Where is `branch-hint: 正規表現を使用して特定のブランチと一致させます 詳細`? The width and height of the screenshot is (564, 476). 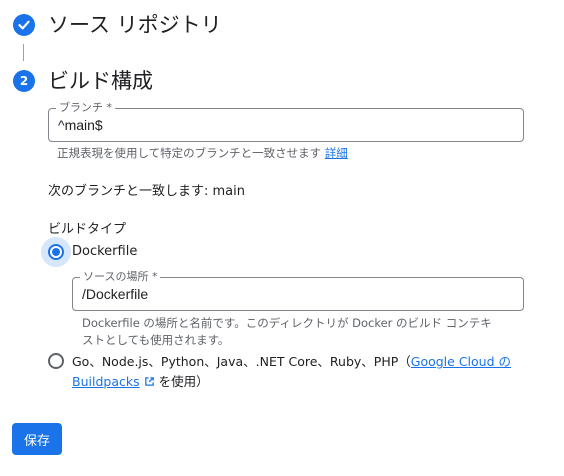
branch-hint: 正規表現を使用して特定のブランチと一致させます 詳細 is located at coordinates (202, 153).